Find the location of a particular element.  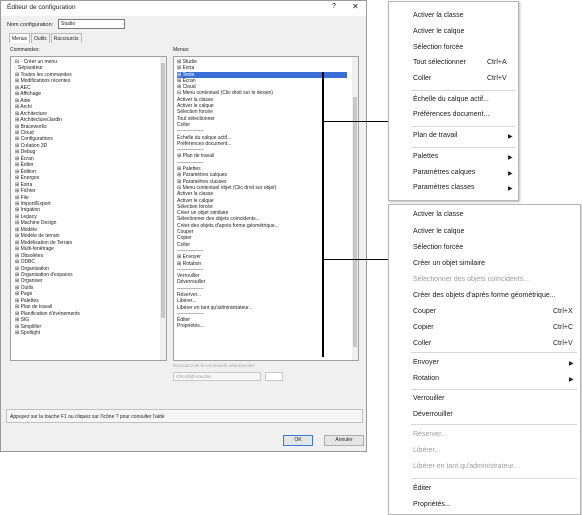

popup2-item-verrouiller: Verrouiller is located at coordinates (429, 398).